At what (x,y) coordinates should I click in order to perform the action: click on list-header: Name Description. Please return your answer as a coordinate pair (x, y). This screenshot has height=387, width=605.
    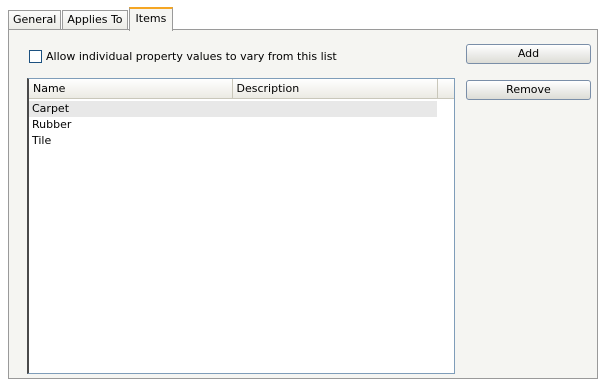
    Looking at the image, I should click on (241, 89).